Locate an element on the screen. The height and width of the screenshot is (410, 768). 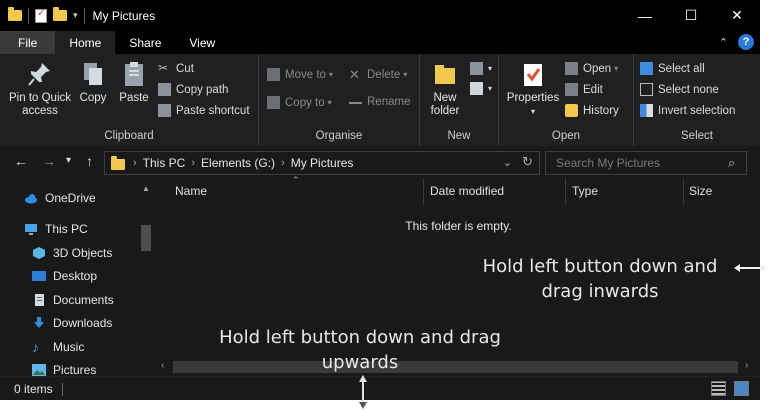
search-box: ⌕ is located at coordinates (646, 163).